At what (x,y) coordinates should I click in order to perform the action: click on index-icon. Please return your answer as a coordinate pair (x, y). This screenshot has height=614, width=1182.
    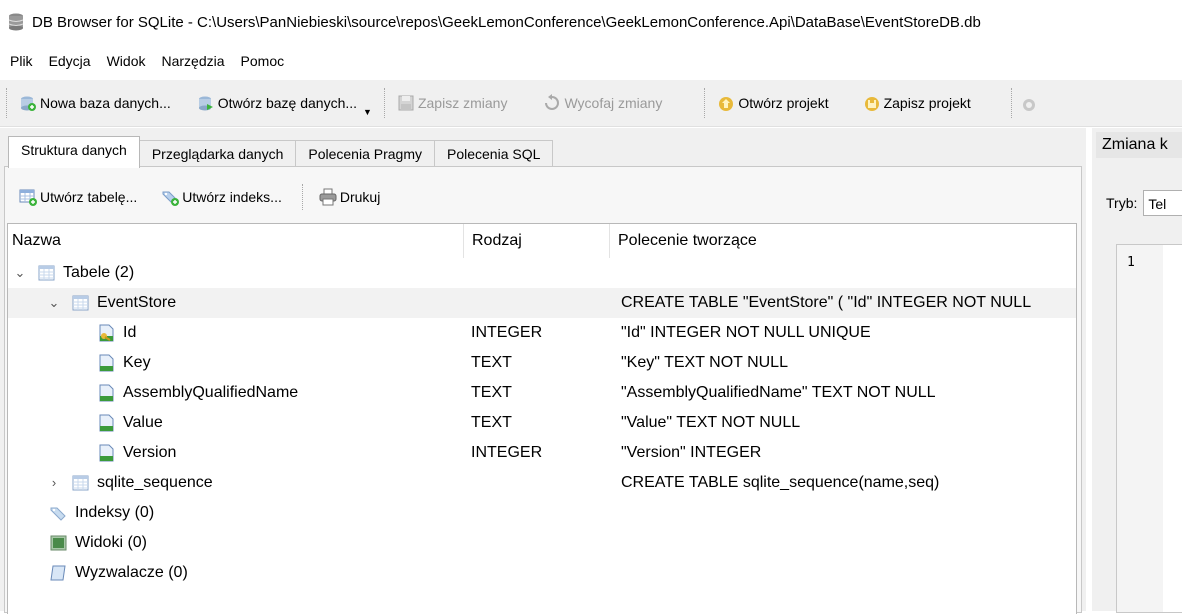
    Looking at the image, I should click on (58, 514).